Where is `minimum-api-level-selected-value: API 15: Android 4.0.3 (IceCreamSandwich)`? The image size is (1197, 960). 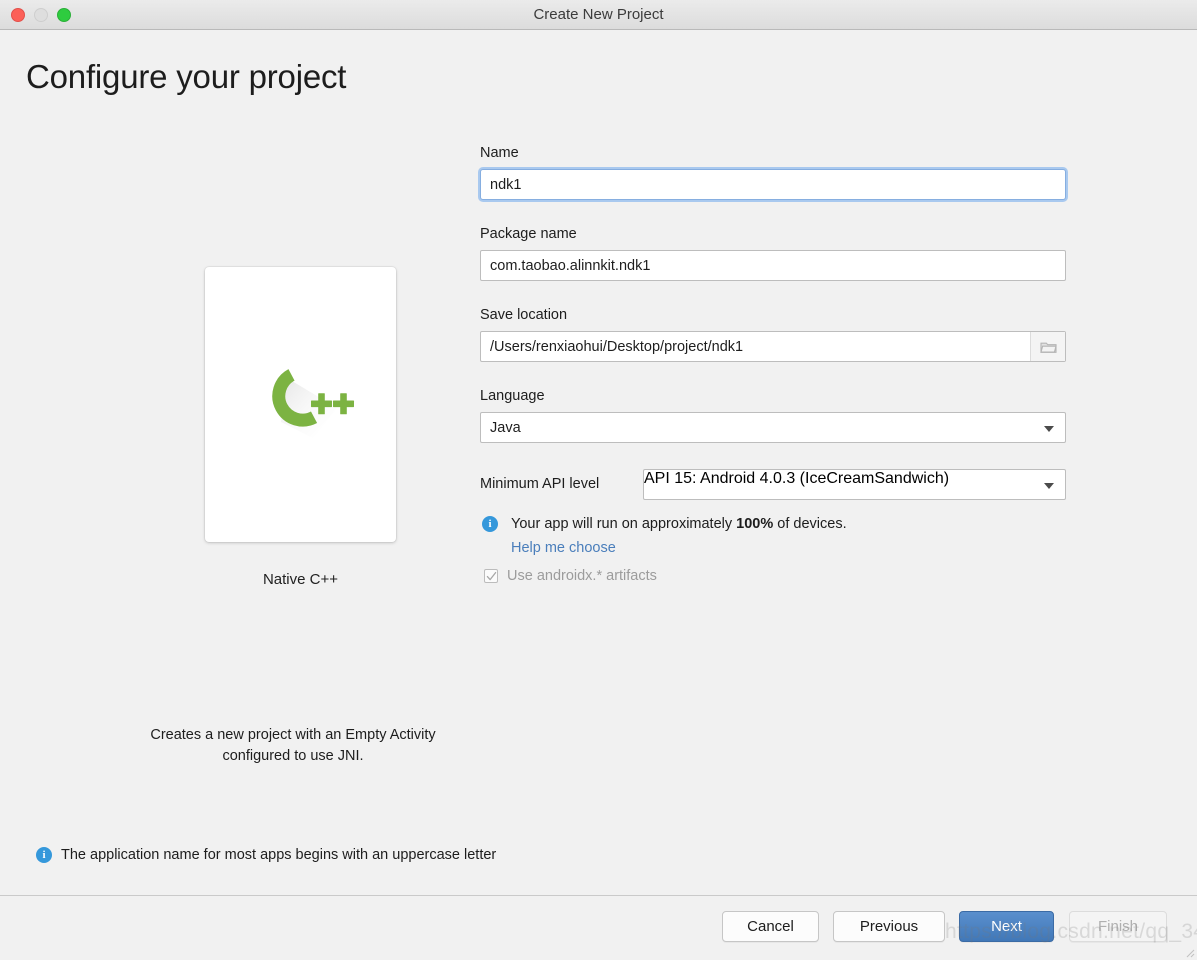
minimum-api-level-selected-value: API 15: Android 4.0.3 (IceCreamSandwich) is located at coordinates (797, 478).